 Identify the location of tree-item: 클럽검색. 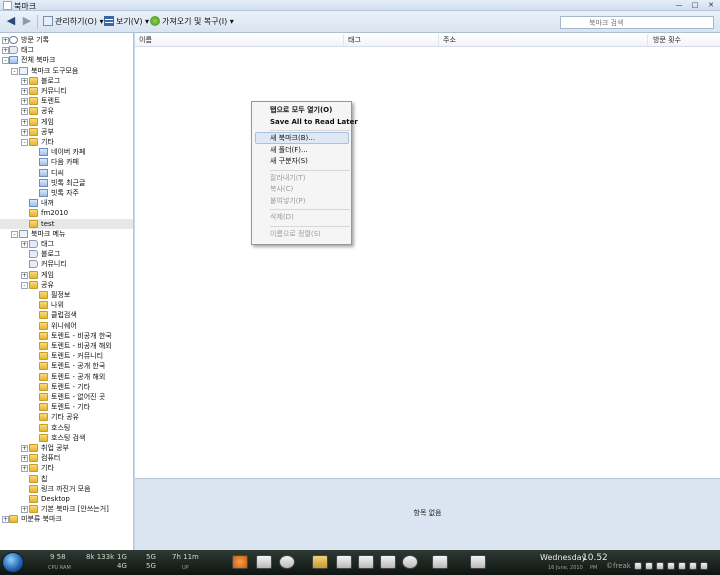
(66, 315).